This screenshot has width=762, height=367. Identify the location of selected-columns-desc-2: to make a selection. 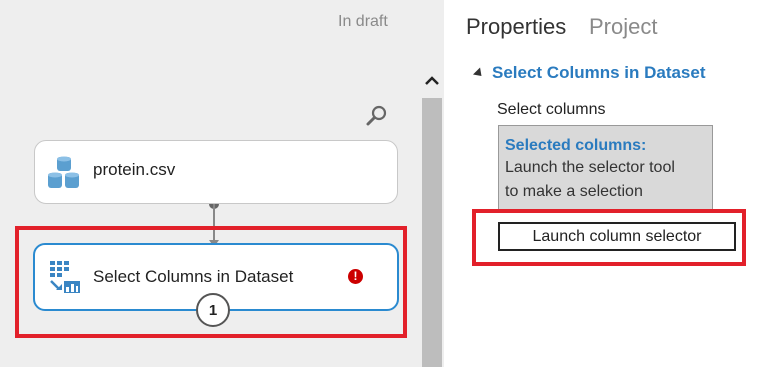
(574, 191).